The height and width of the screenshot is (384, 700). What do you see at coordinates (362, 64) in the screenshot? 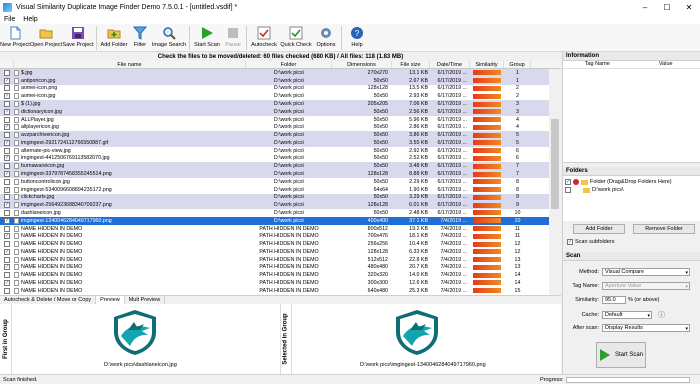
I see `header-dimensions: Dimensions` at bounding box center [362, 64].